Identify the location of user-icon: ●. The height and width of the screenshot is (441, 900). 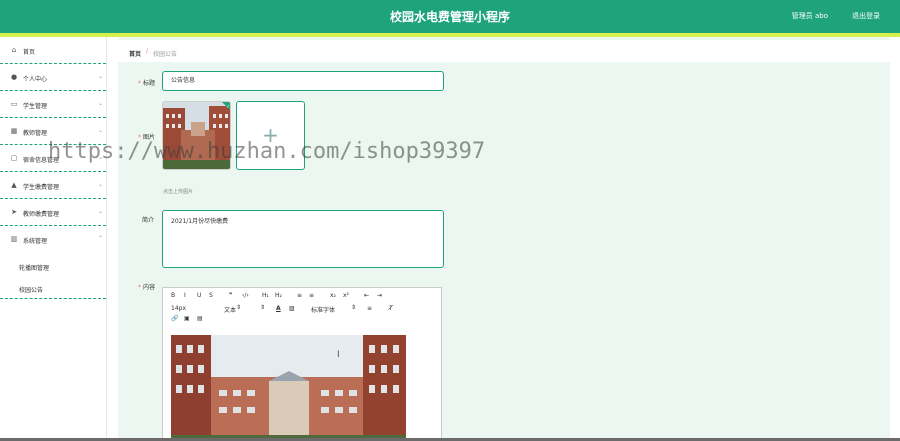
(14, 77).